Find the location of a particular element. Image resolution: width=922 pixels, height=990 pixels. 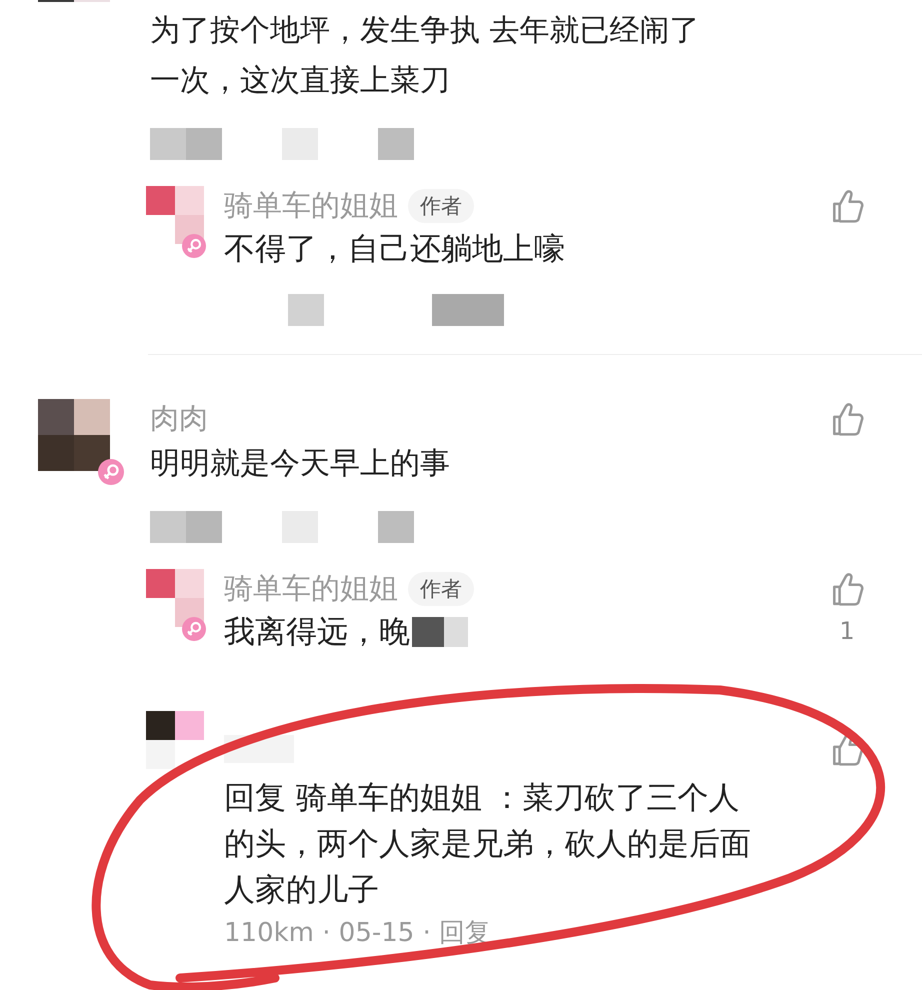

comment-text: 为了按个地坪，发生争执 去年就已经闹了一次，这次直接上菜刀 is located at coordinates (425, 56).